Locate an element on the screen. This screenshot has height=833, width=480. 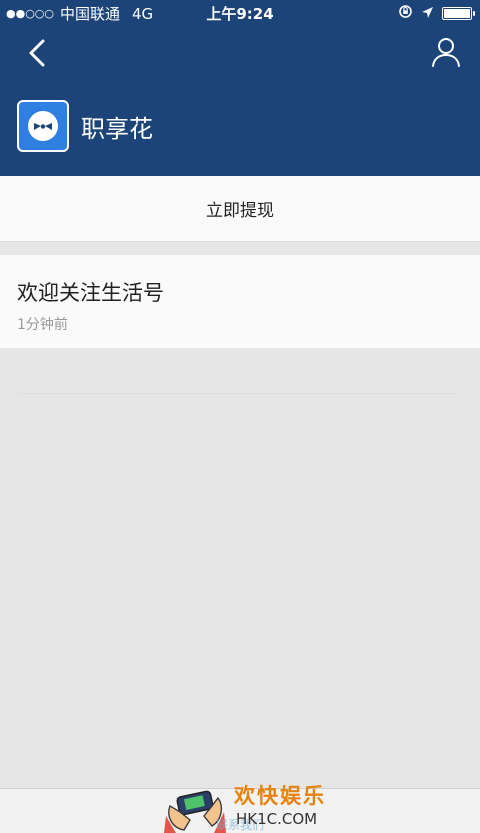
watermark: 欢快娱乐 联系我们 HK1C.COM is located at coordinates (249, 804).